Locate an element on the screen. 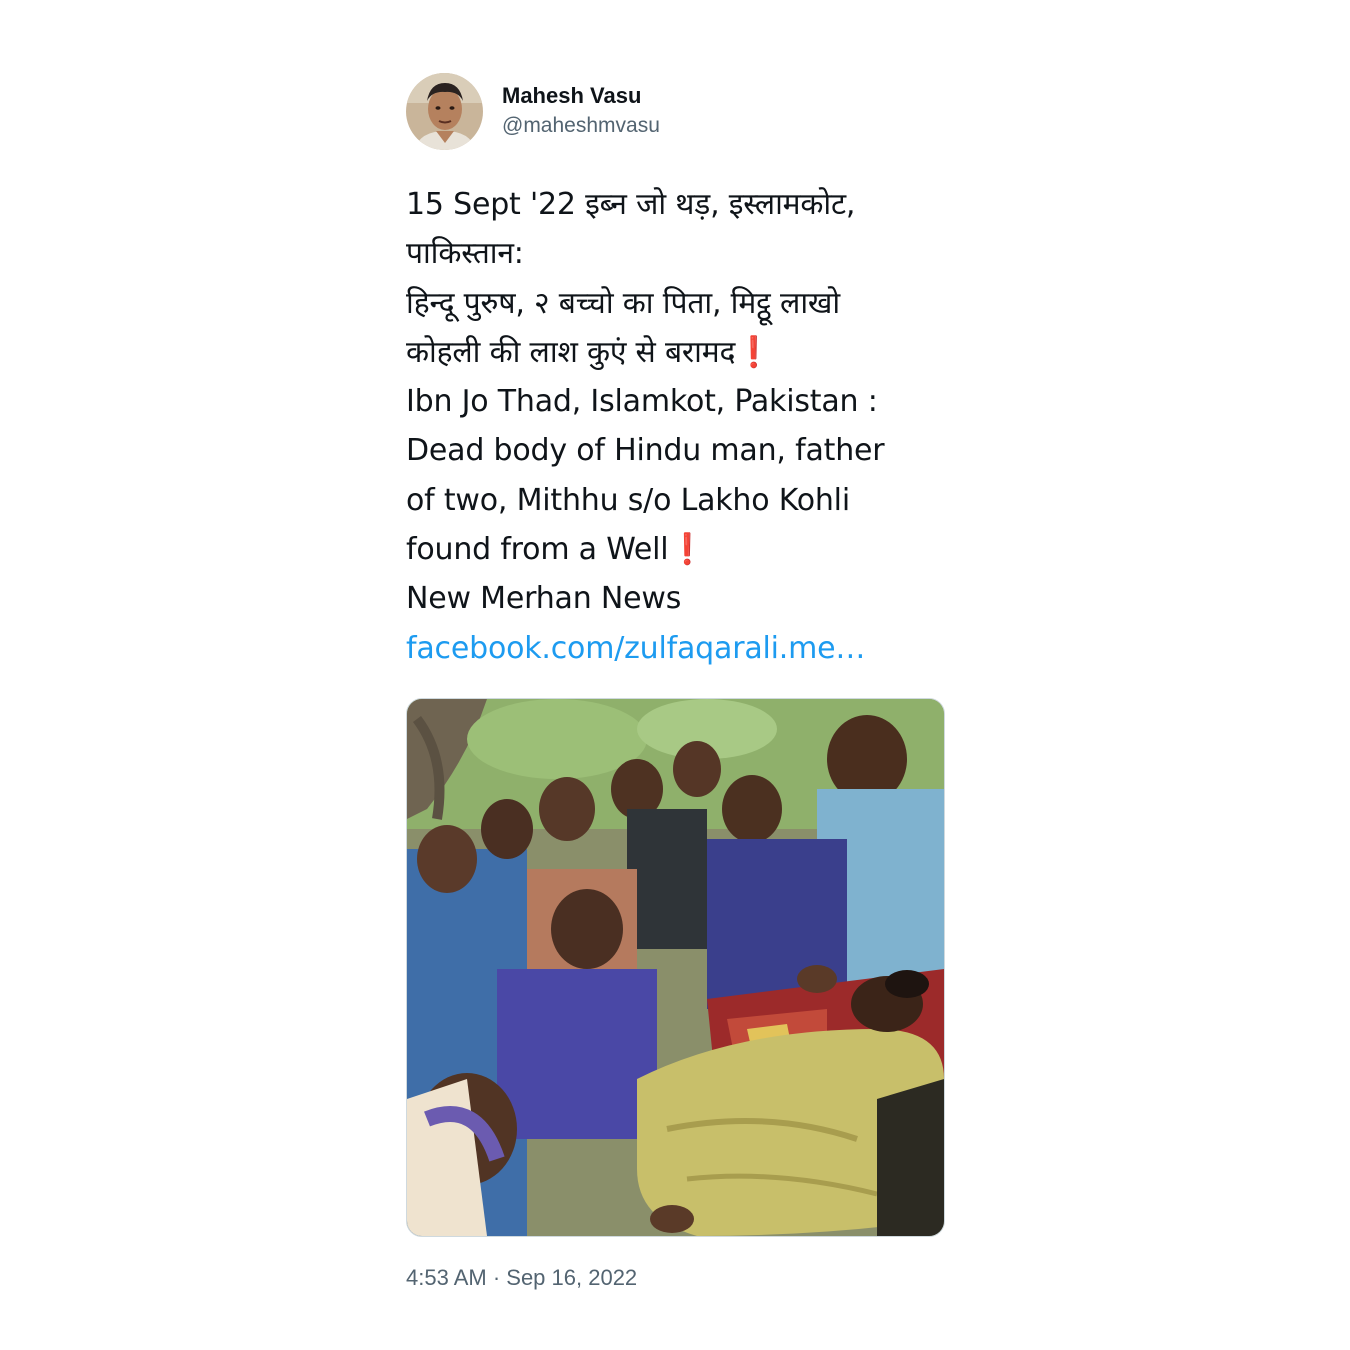 This screenshot has height=1350, width=1350. avatar-image is located at coordinates (444, 111).